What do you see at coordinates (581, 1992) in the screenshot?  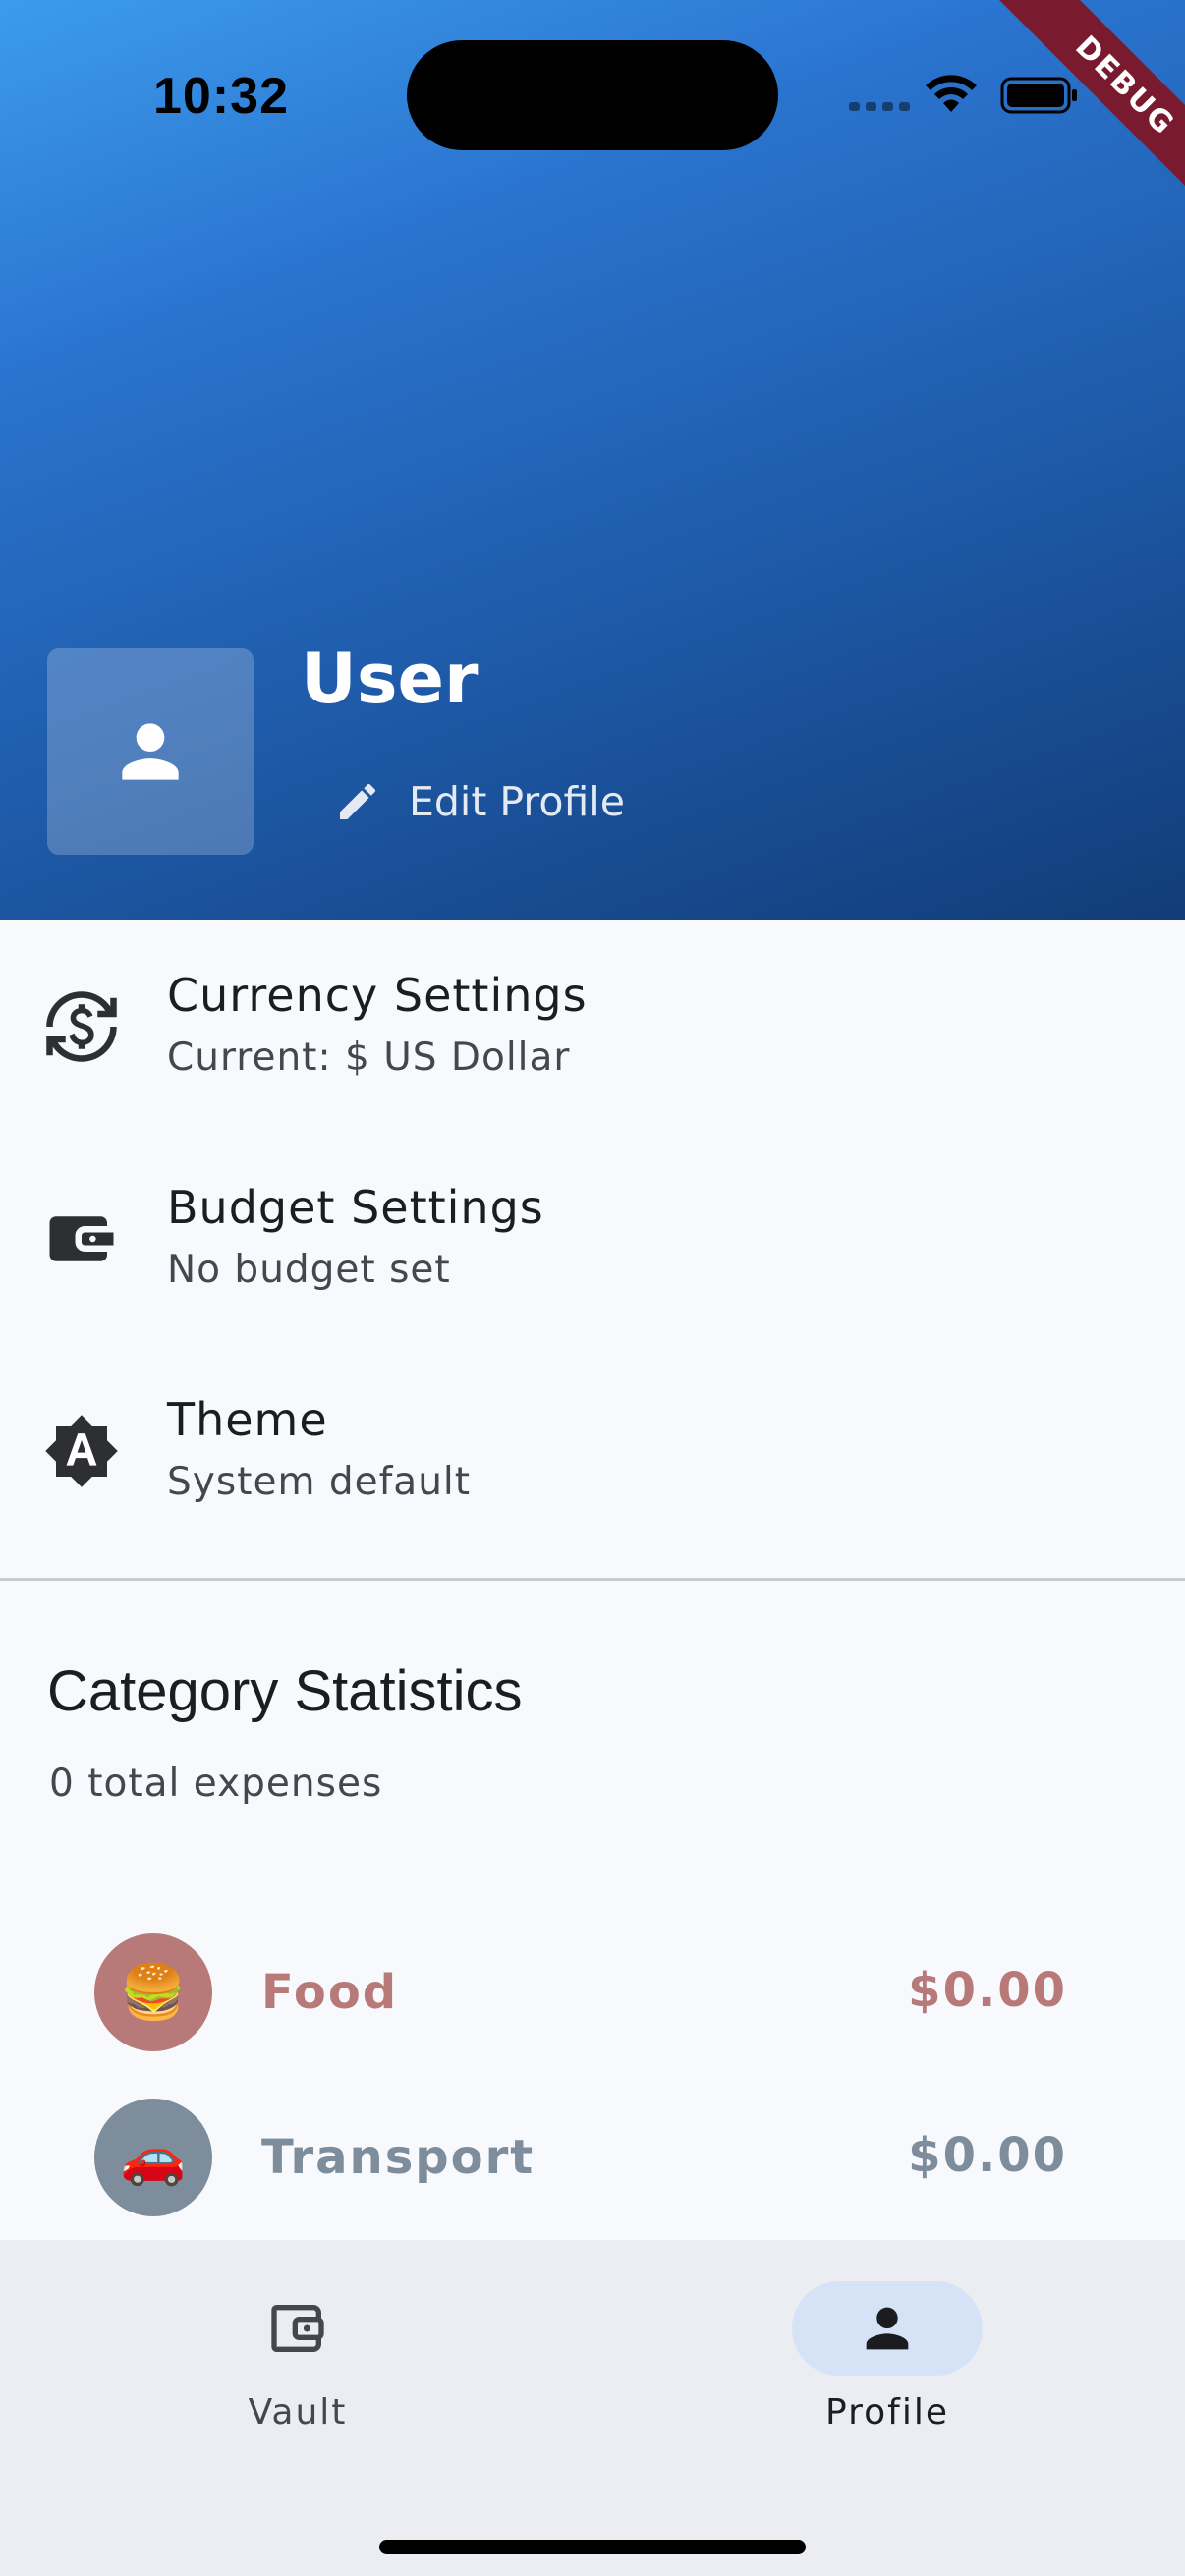 I see `category-row-food: 🍔 Food $0.00` at bounding box center [581, 1992].